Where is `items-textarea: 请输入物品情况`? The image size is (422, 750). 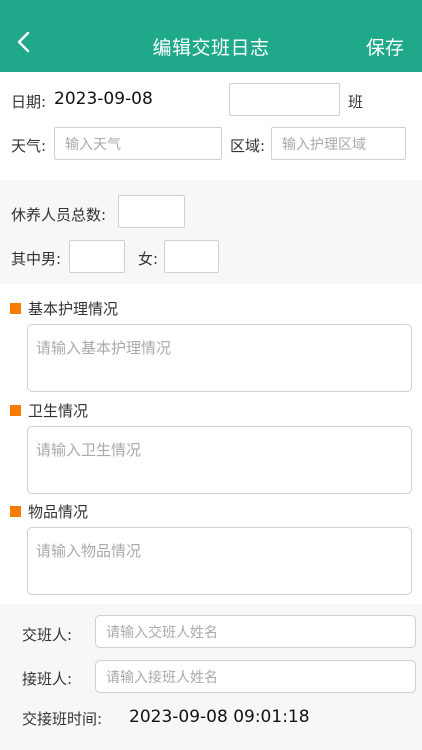
items-textarea: 请输入物品情况 is located at coordinates (219, 561).